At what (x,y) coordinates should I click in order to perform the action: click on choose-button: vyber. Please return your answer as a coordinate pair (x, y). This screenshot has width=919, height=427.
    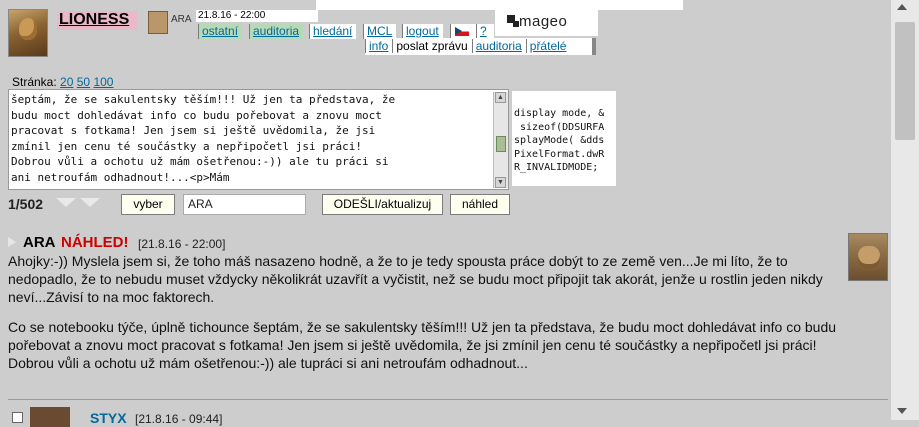
    Looking at the image, I should click on (148, 204).